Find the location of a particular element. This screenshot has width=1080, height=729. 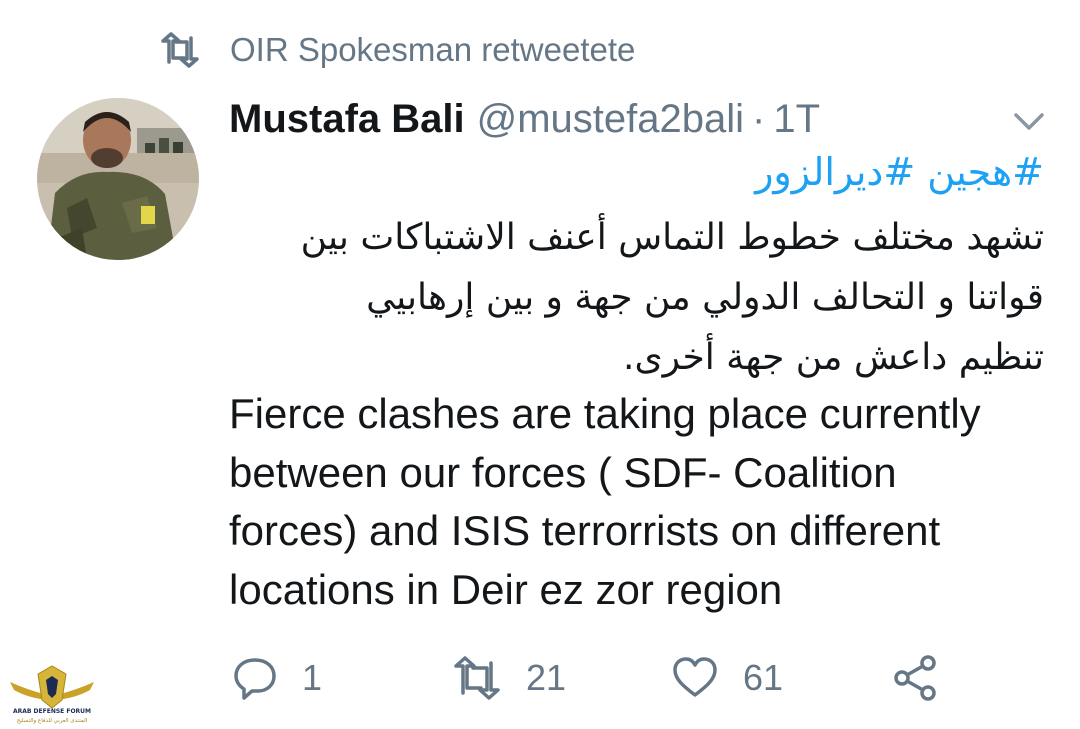

chevron-down-icon is located at coordinates (1029, 121).